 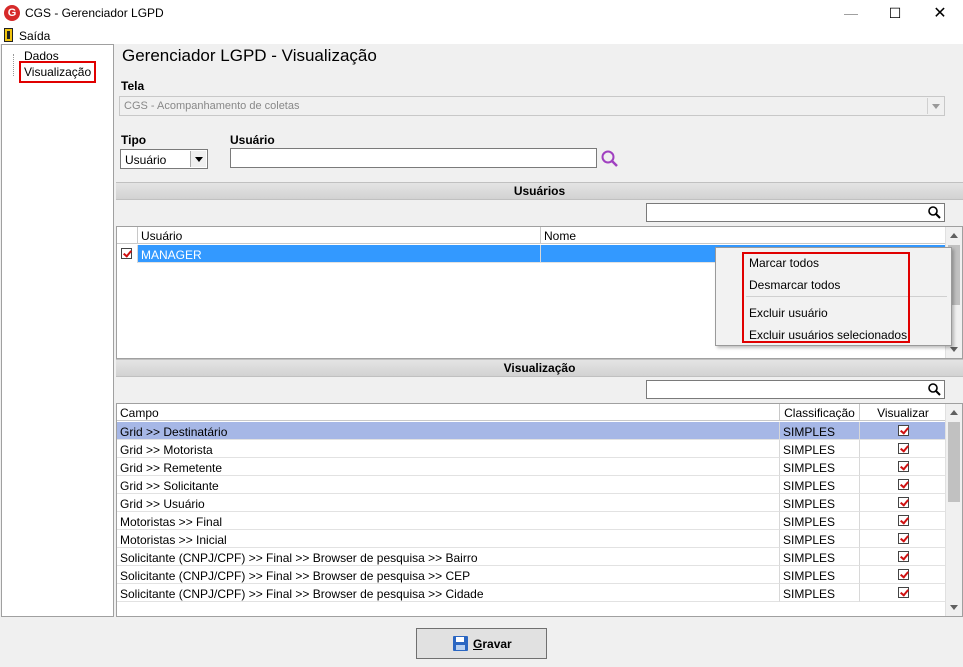 I want to click on close-button: ✕, so click(x=940, y=13).